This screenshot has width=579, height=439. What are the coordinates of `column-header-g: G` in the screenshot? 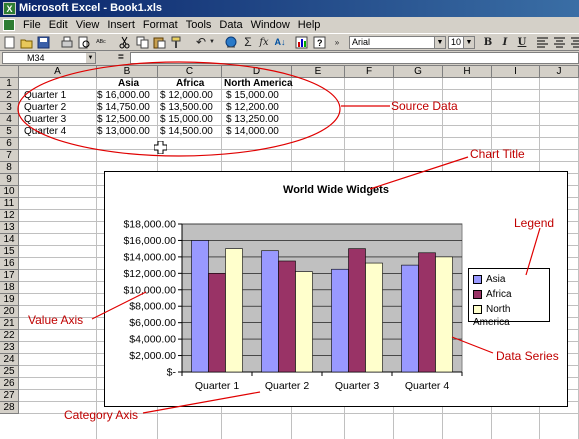 It's located at (418, 72).